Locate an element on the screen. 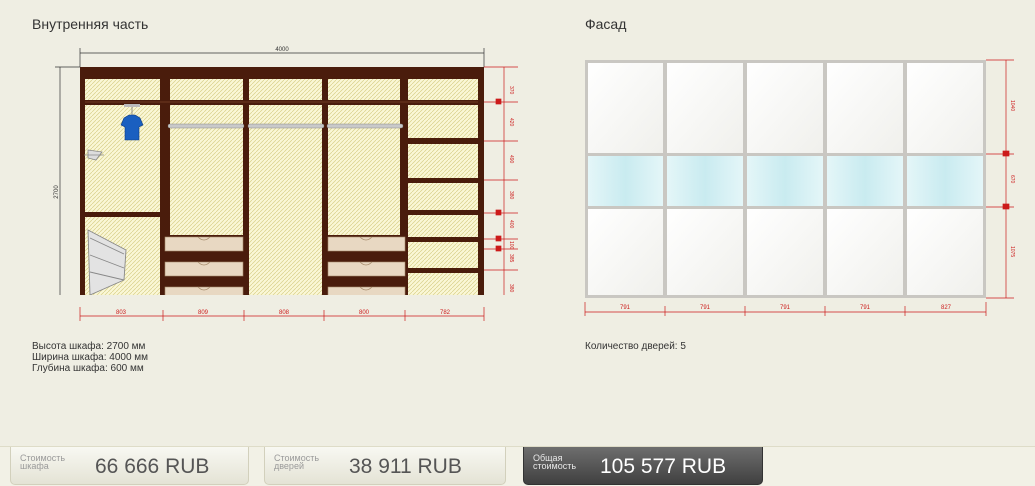  right-dim-8: 380 is located at coordinates (511, 288).